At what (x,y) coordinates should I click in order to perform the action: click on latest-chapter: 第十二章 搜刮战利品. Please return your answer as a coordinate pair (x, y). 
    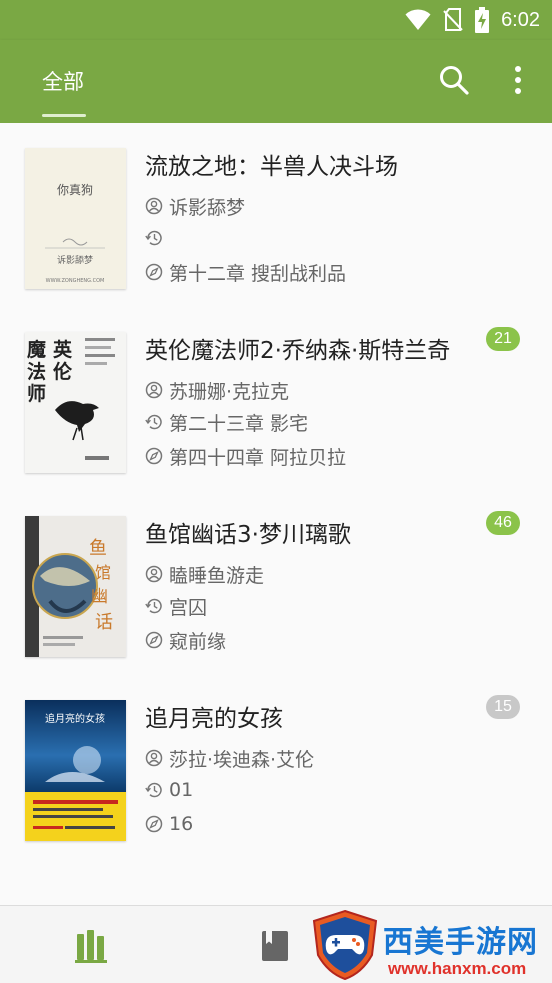
    Looking at the image, I should click on (258, 273).